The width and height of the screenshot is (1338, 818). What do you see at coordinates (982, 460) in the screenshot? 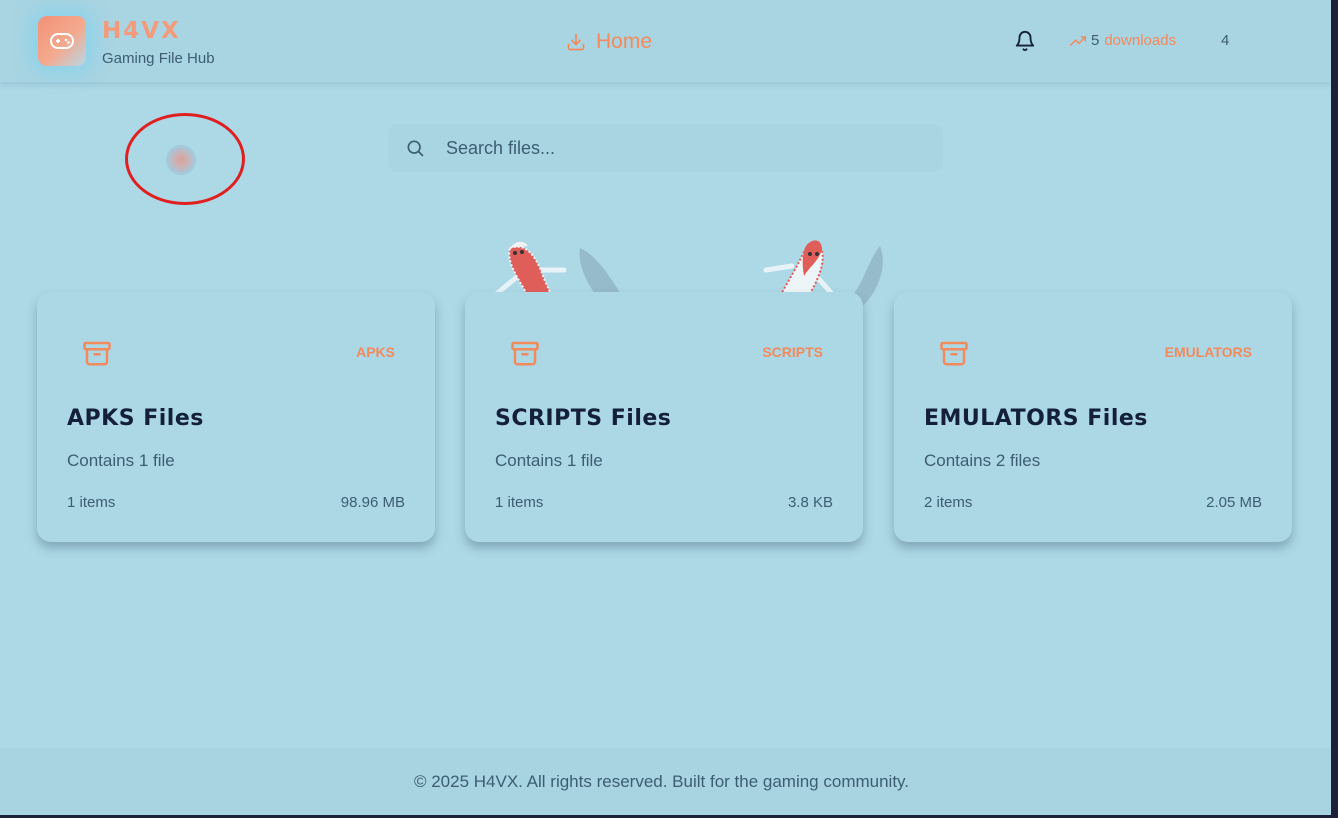
I see `card-description: Contains 2 files` at bounding box center [982, 460].